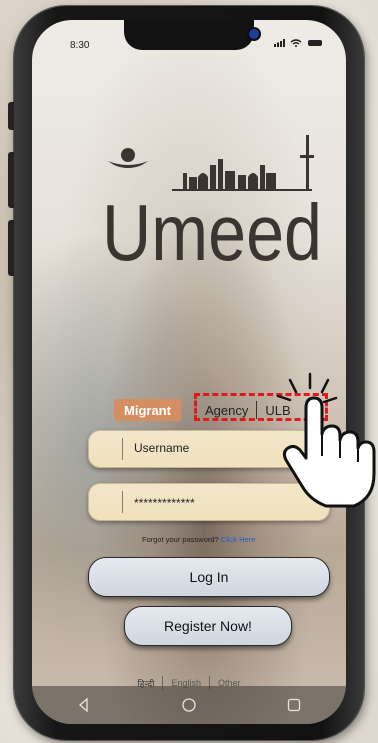 Image resolution: width=378 pixels, height=743 pixels. What do you see at coordinates (80, 45) in the screenshot?
I see `status-time: 8:30` at bounding box center [80, 45].